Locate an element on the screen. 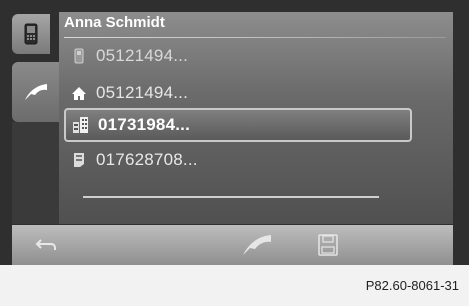 Image resolution: width=469 pixels, height=306 pixels. save-disk-icon is located at coordinates (328, 245).